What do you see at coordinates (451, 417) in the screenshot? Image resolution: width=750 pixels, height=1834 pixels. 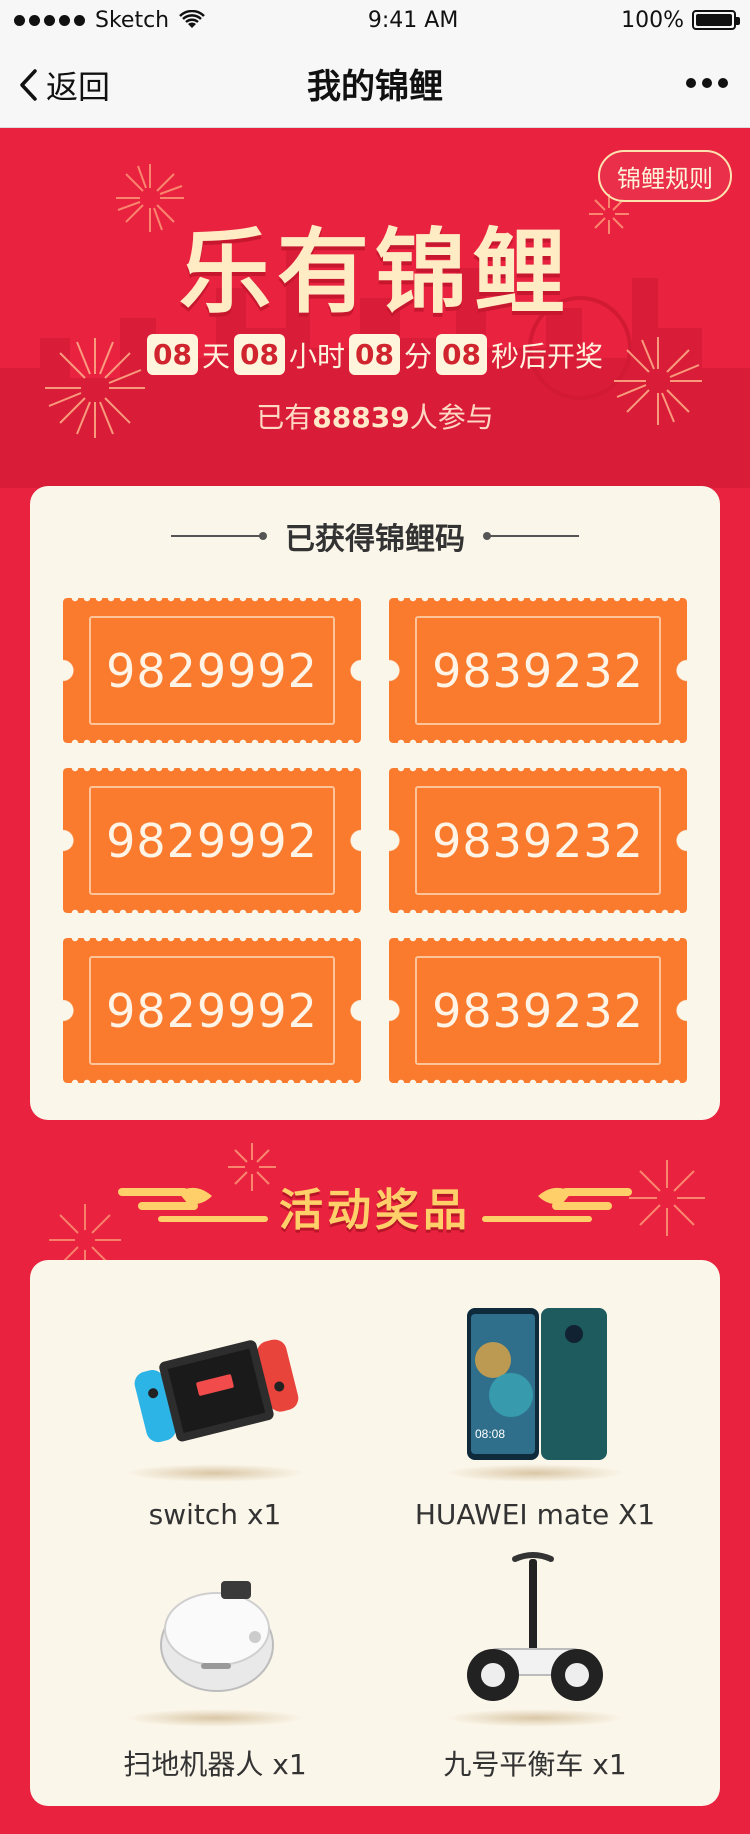 I see `participants-suffix: 人参与` at bounding box center [451, 417].